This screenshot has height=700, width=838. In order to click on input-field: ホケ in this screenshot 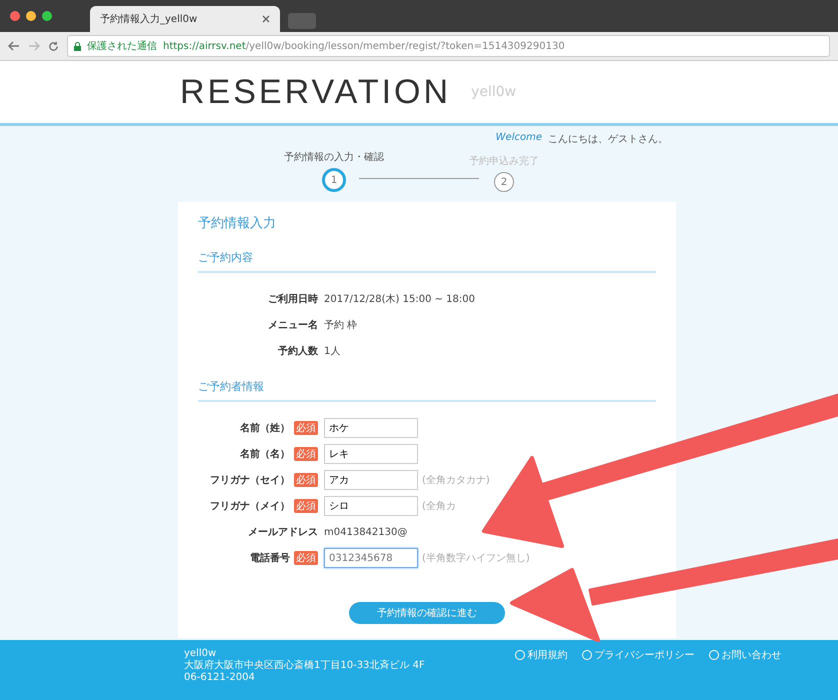, I will do `click(371, 428)`.